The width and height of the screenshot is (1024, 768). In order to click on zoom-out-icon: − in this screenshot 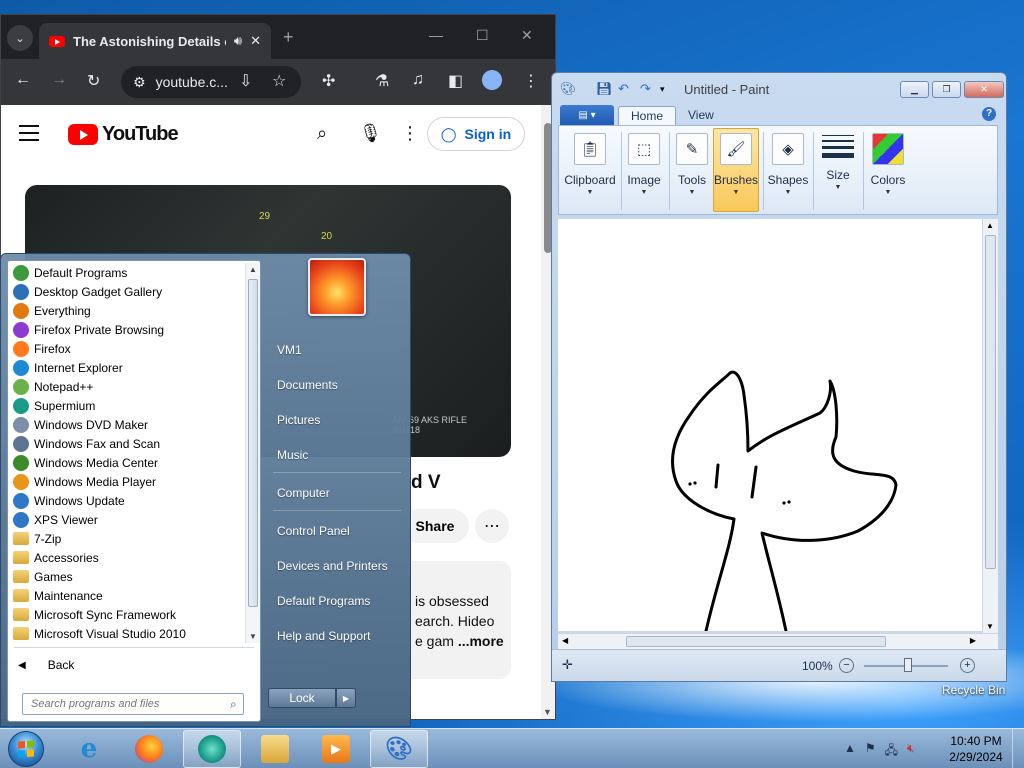, I will do `click(846, 665)`.